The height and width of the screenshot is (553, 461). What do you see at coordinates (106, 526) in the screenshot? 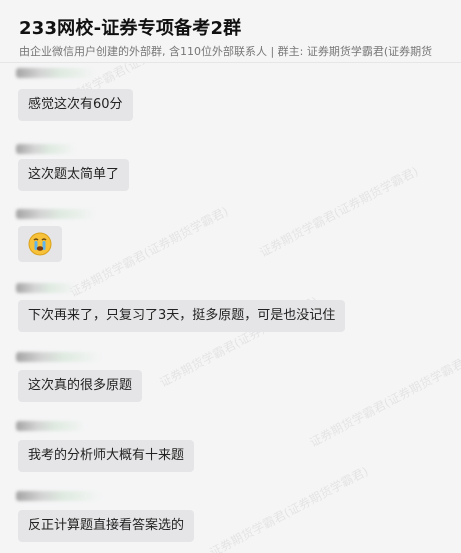
I see `message-bubble: 反正计算题直接看答案选的` at bounding box center [106, 526].